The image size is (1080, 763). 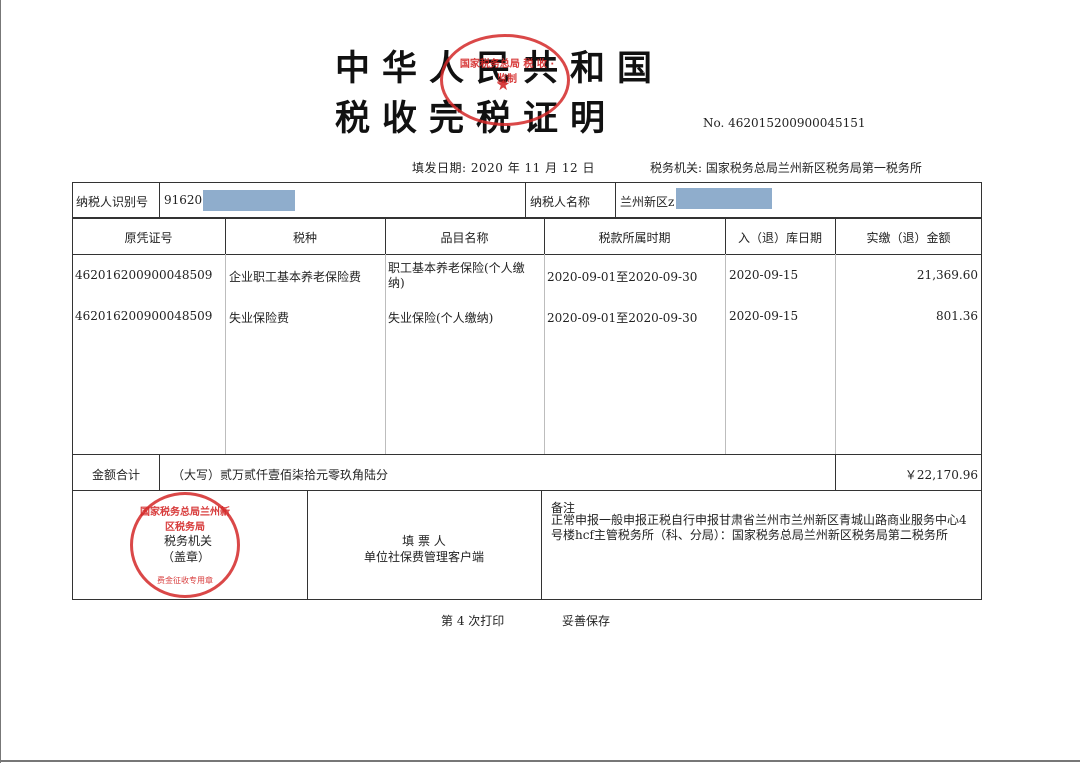 What do you see at coordinates (148, 238) in the screenshot?
I see `col-header-voucher: 原凭证号` at bounding box center [148, 238].